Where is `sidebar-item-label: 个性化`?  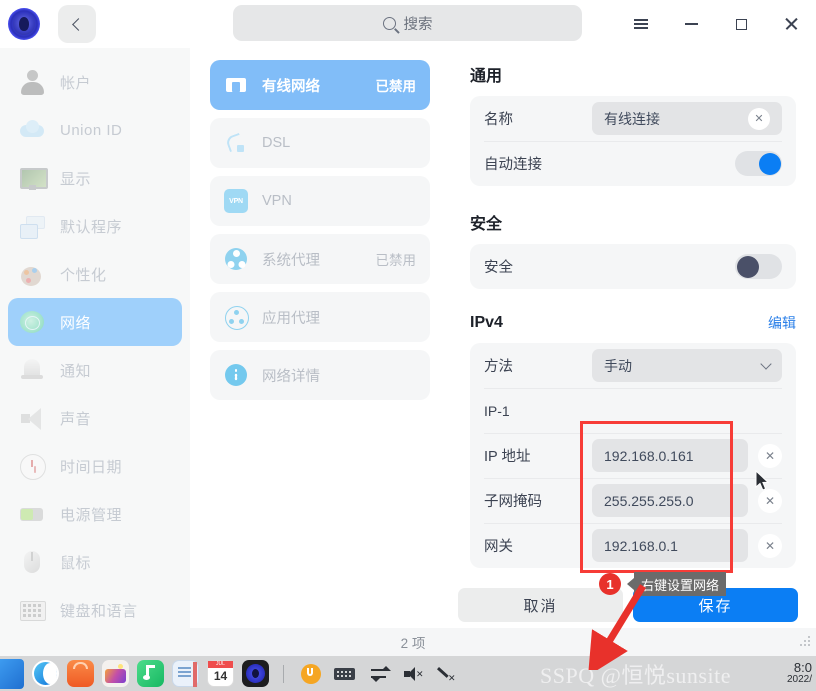 sidebar-item-label: 个性化 is located at coordinates (83, 275).